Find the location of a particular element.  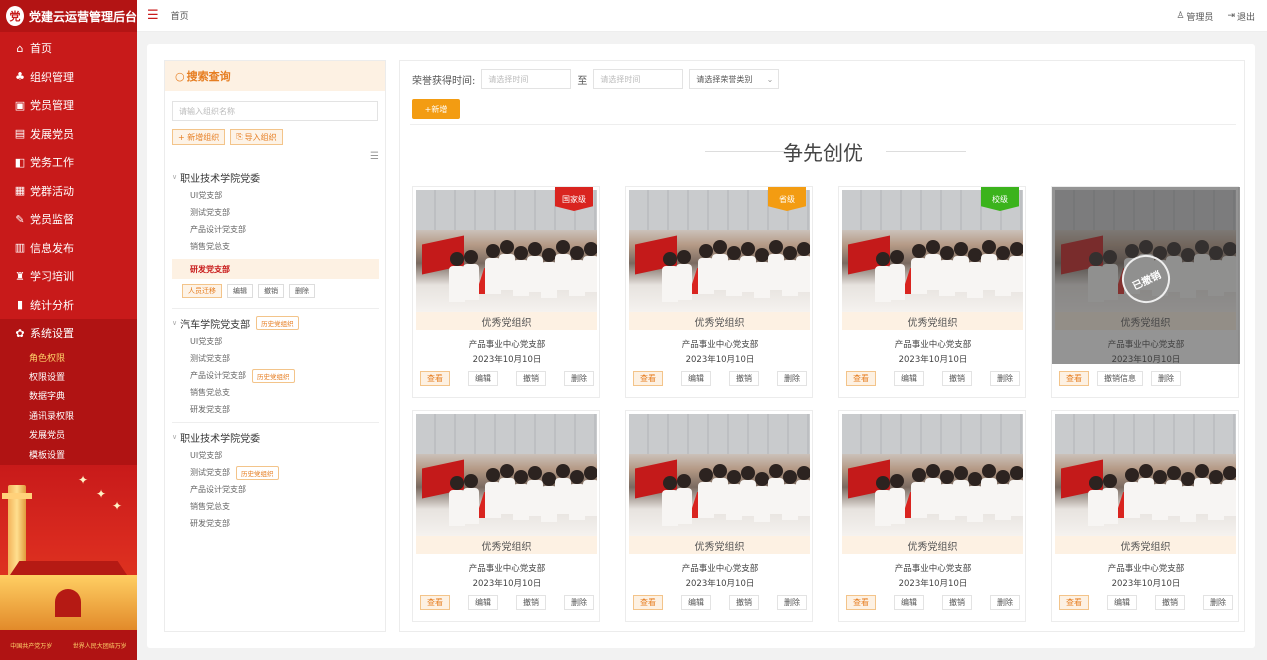

tree-op-button: 编辑 is located at coordinates (240, 291).